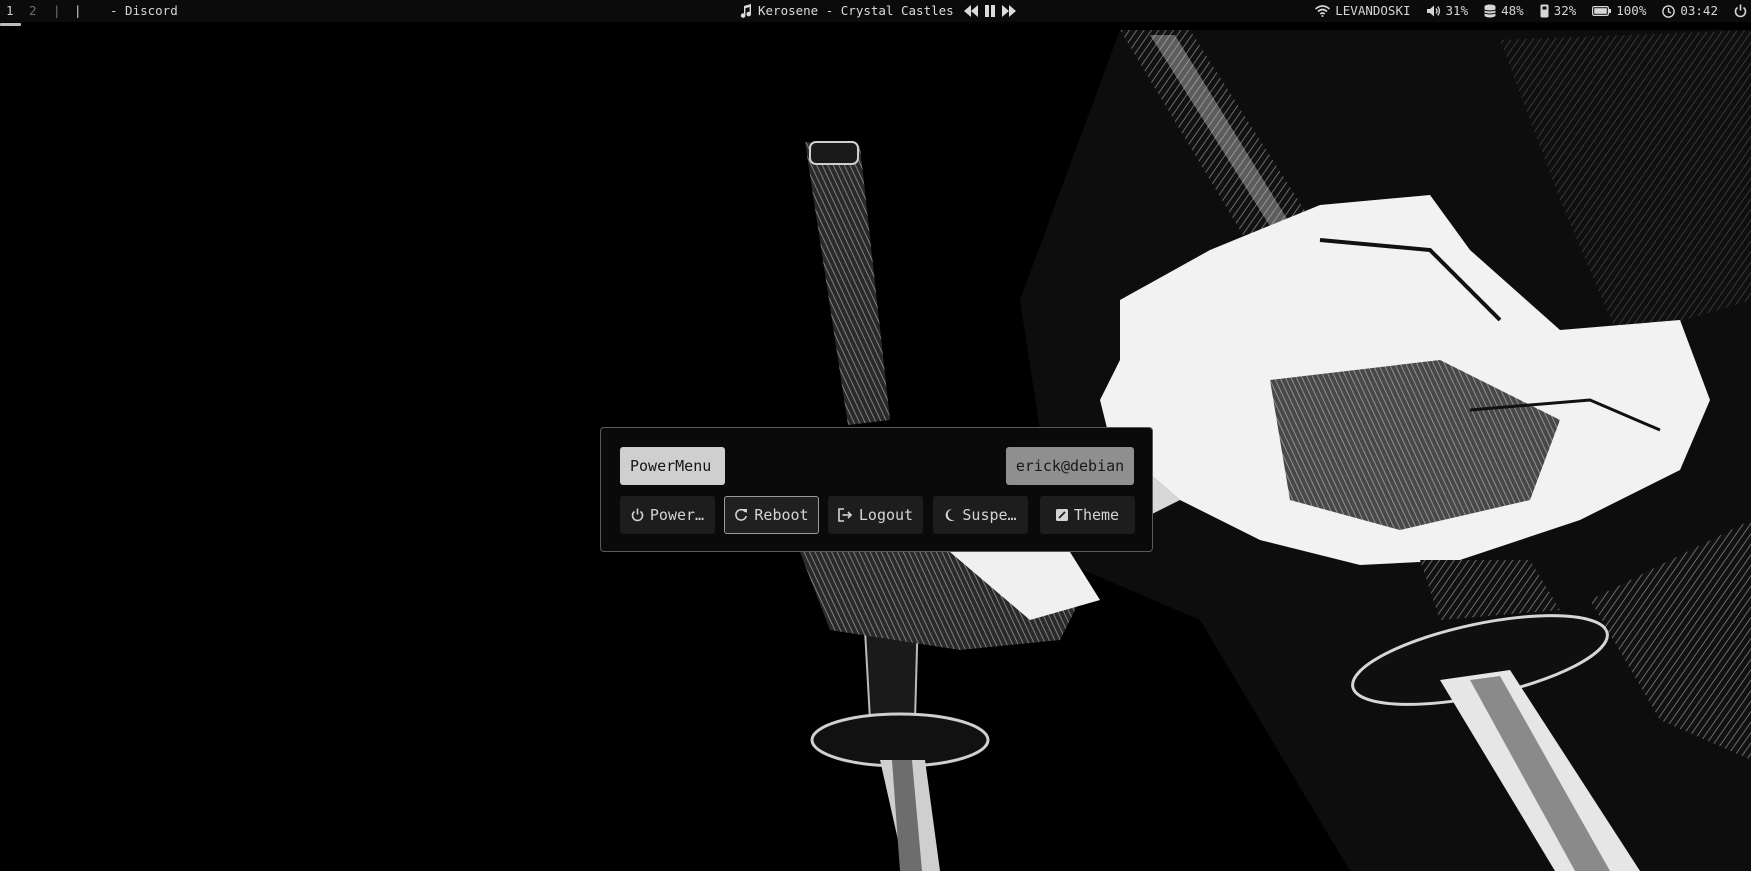 The image size is (1751, 871). Describe the element at coordinates (144, 10) in the screenshot. I see `window-title: - Discord` at that location.